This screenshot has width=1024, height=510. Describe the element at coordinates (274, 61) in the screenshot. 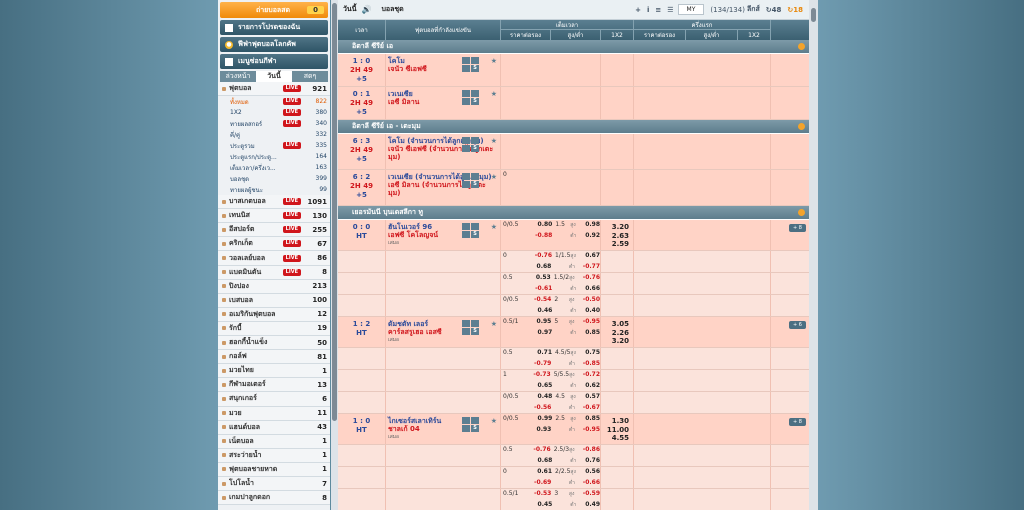

I see `sidebar-header-2: เมนูซ่อนกีฬา` at that location.